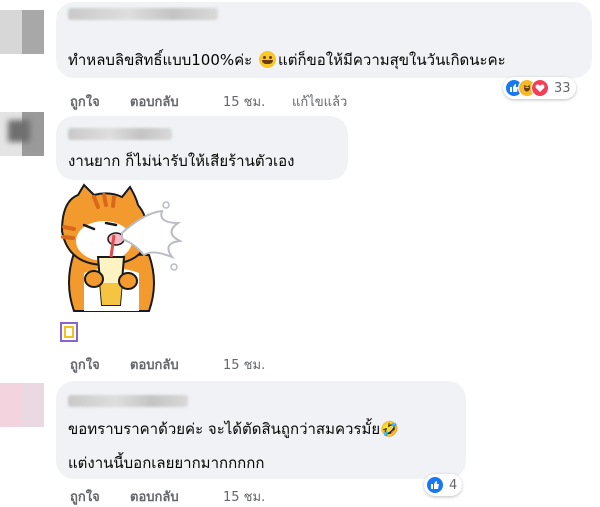  I want to click on cat-spitting-drink-sticker, so click(118, 248).